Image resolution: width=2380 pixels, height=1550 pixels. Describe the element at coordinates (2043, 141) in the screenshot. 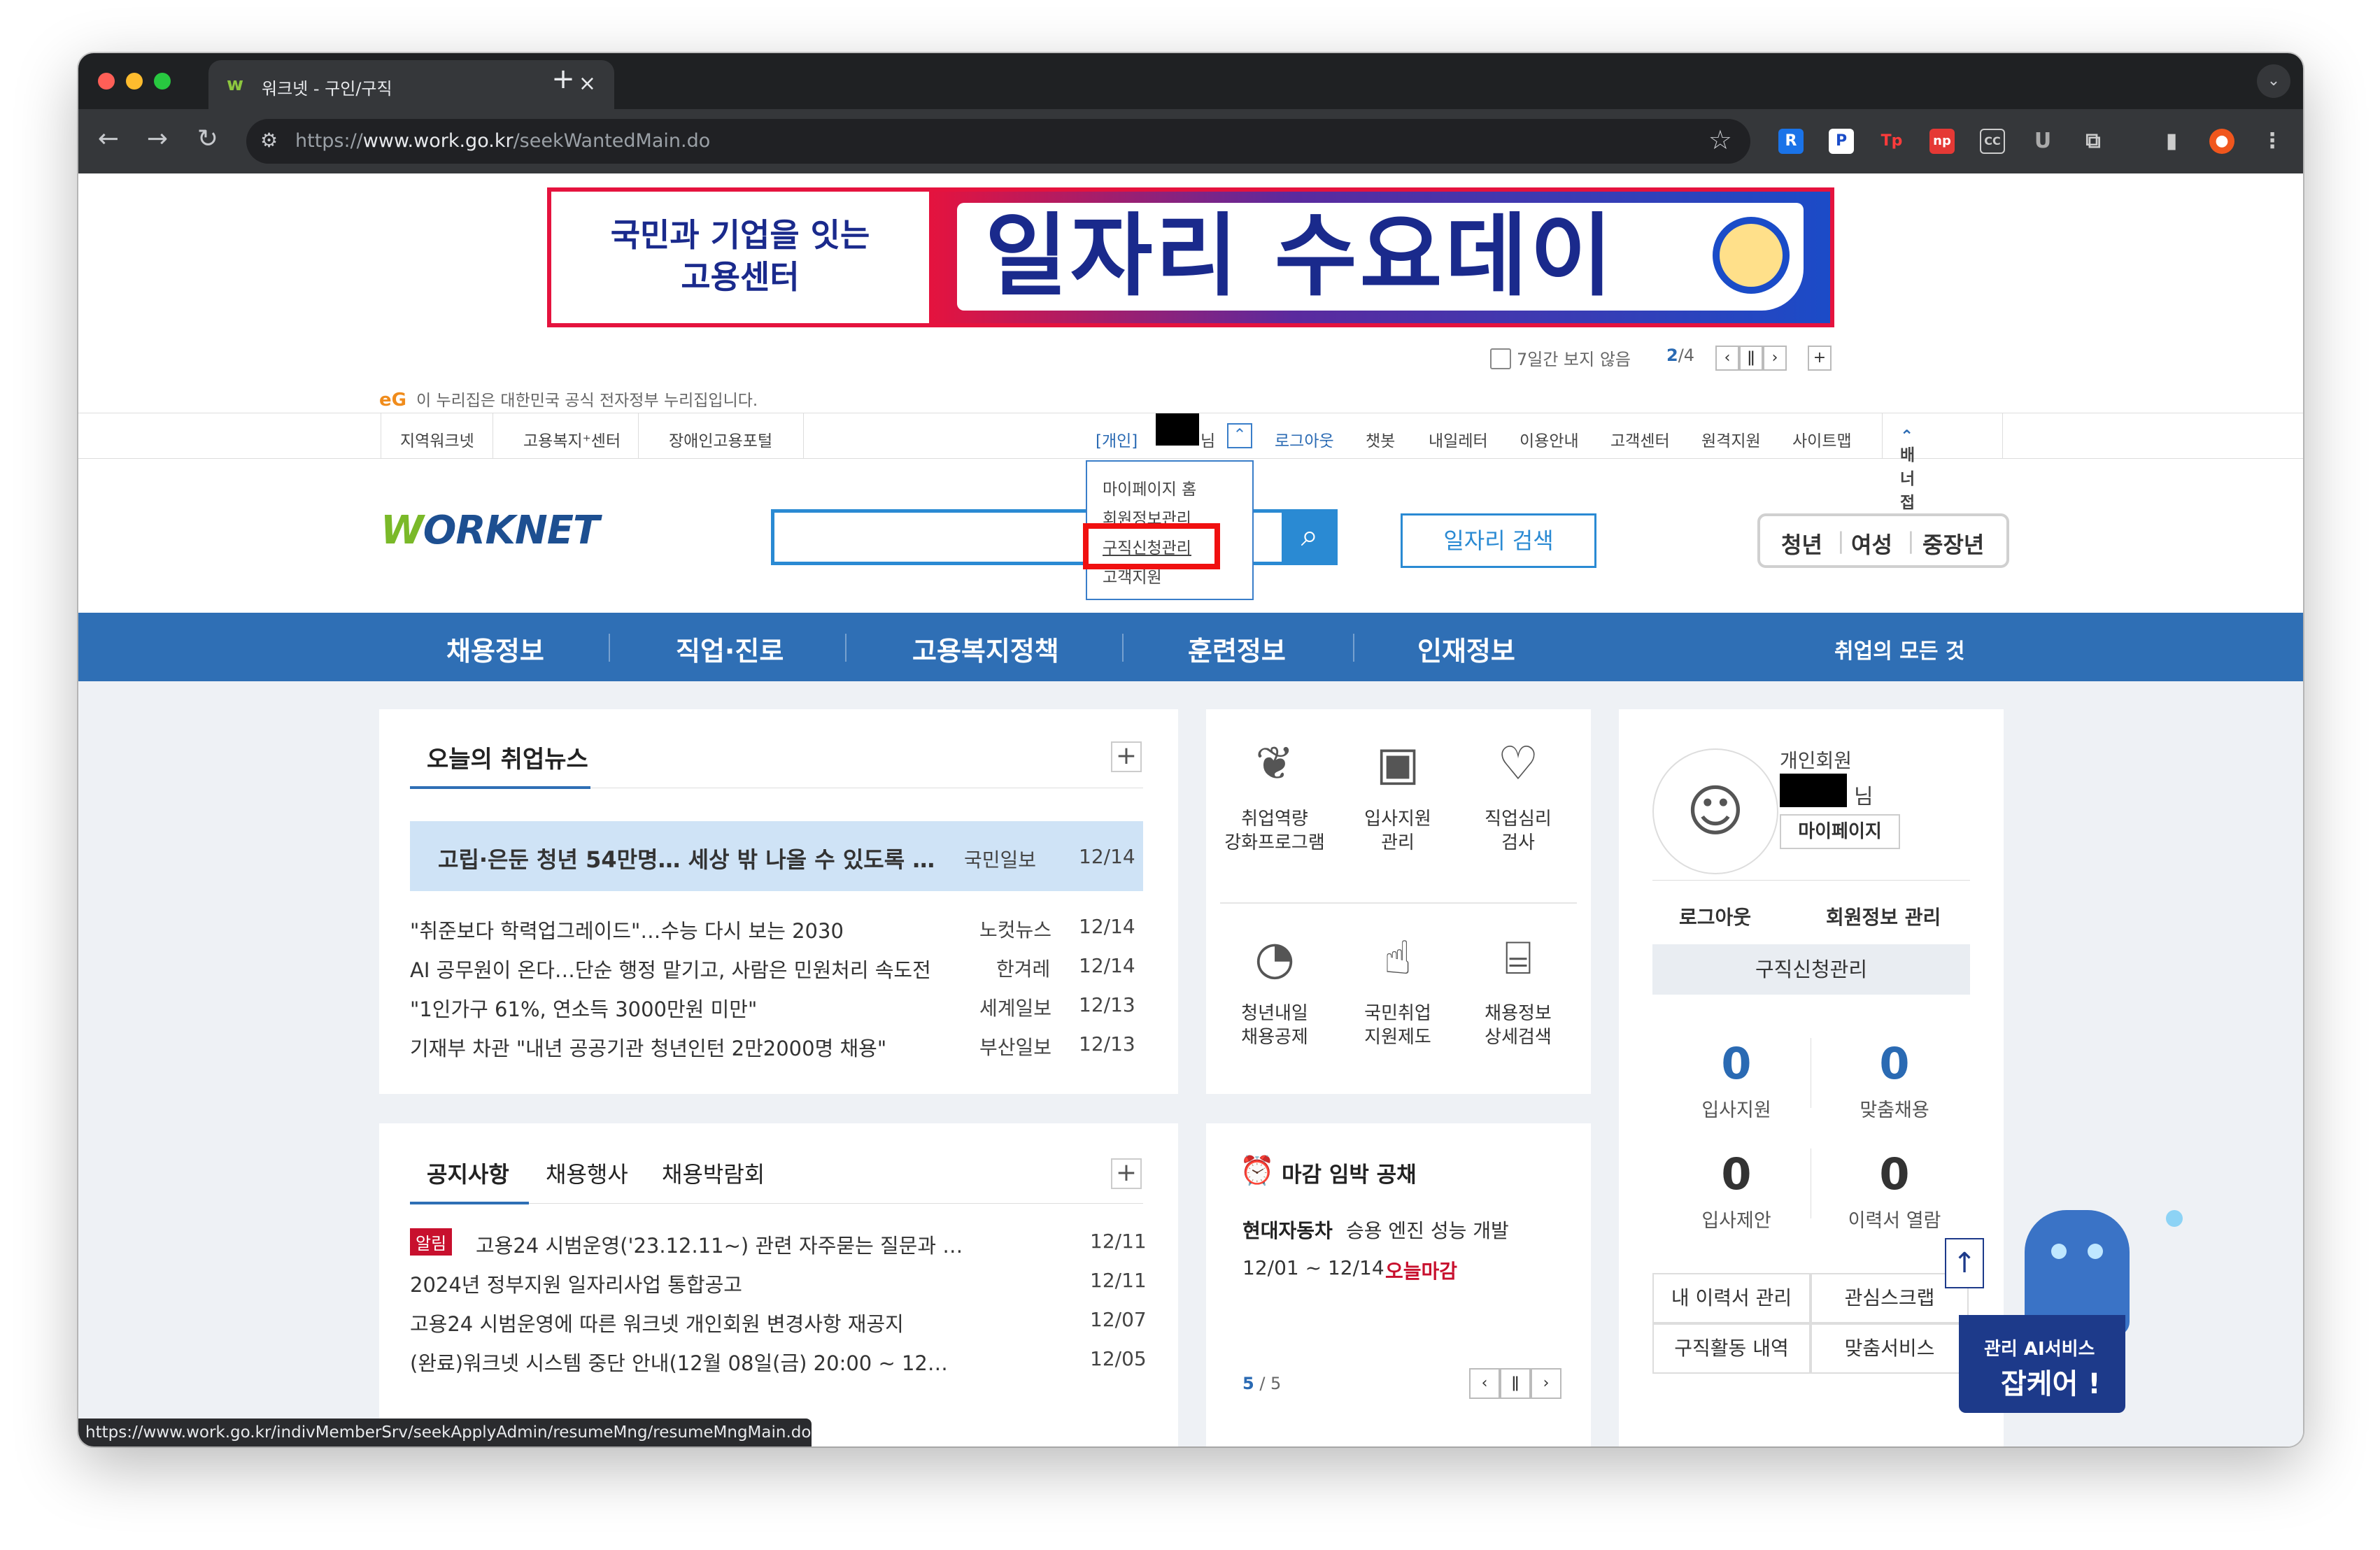

I see `extension-u-icon: U` at that location.